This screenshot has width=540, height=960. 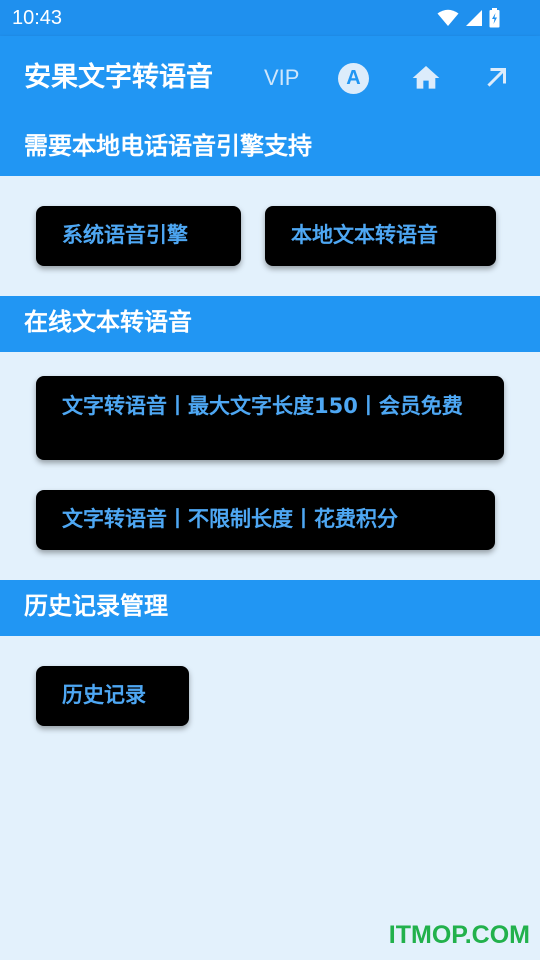 What do you see at coordinates (494, 18) in the screenshot?
I see `battery-icon` at bounding box center [494, 18].